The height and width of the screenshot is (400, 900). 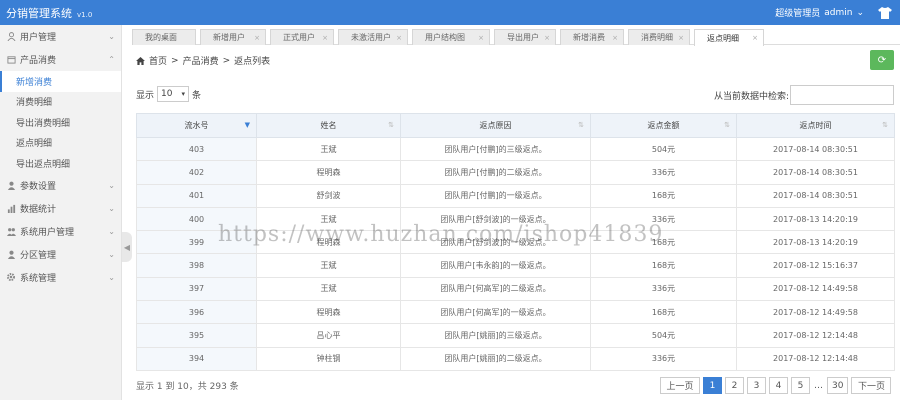 What do you see at coordinates (252, 62) in the screenshot?
I see `breadcrumb-level2: 返点列表` at bounding box center [252, 62].